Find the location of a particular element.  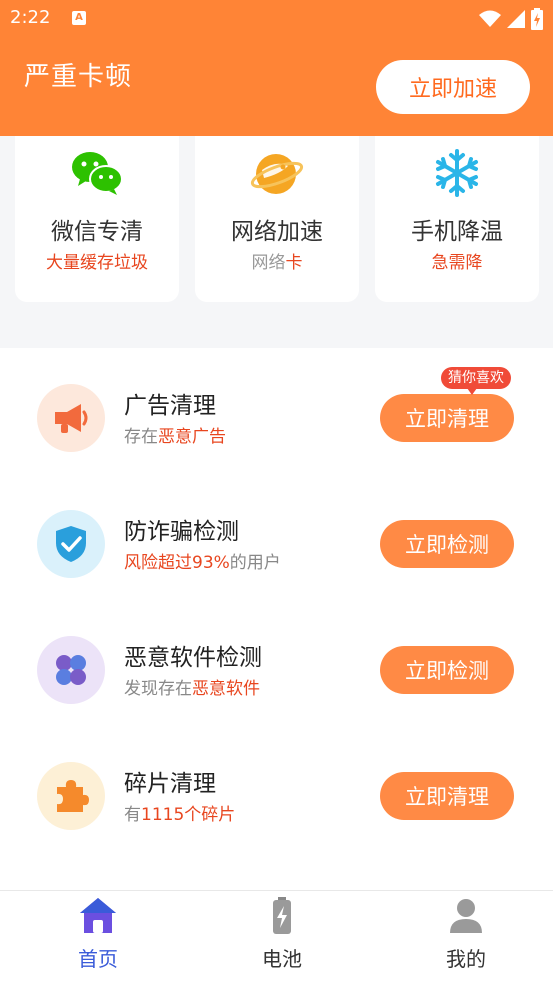

app-grid-icon is located at coordinates (71, 670).